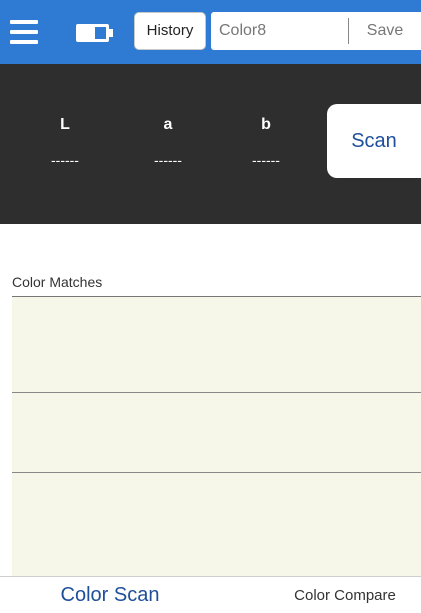  I want to click on l-value: ------, so click(65, 160).